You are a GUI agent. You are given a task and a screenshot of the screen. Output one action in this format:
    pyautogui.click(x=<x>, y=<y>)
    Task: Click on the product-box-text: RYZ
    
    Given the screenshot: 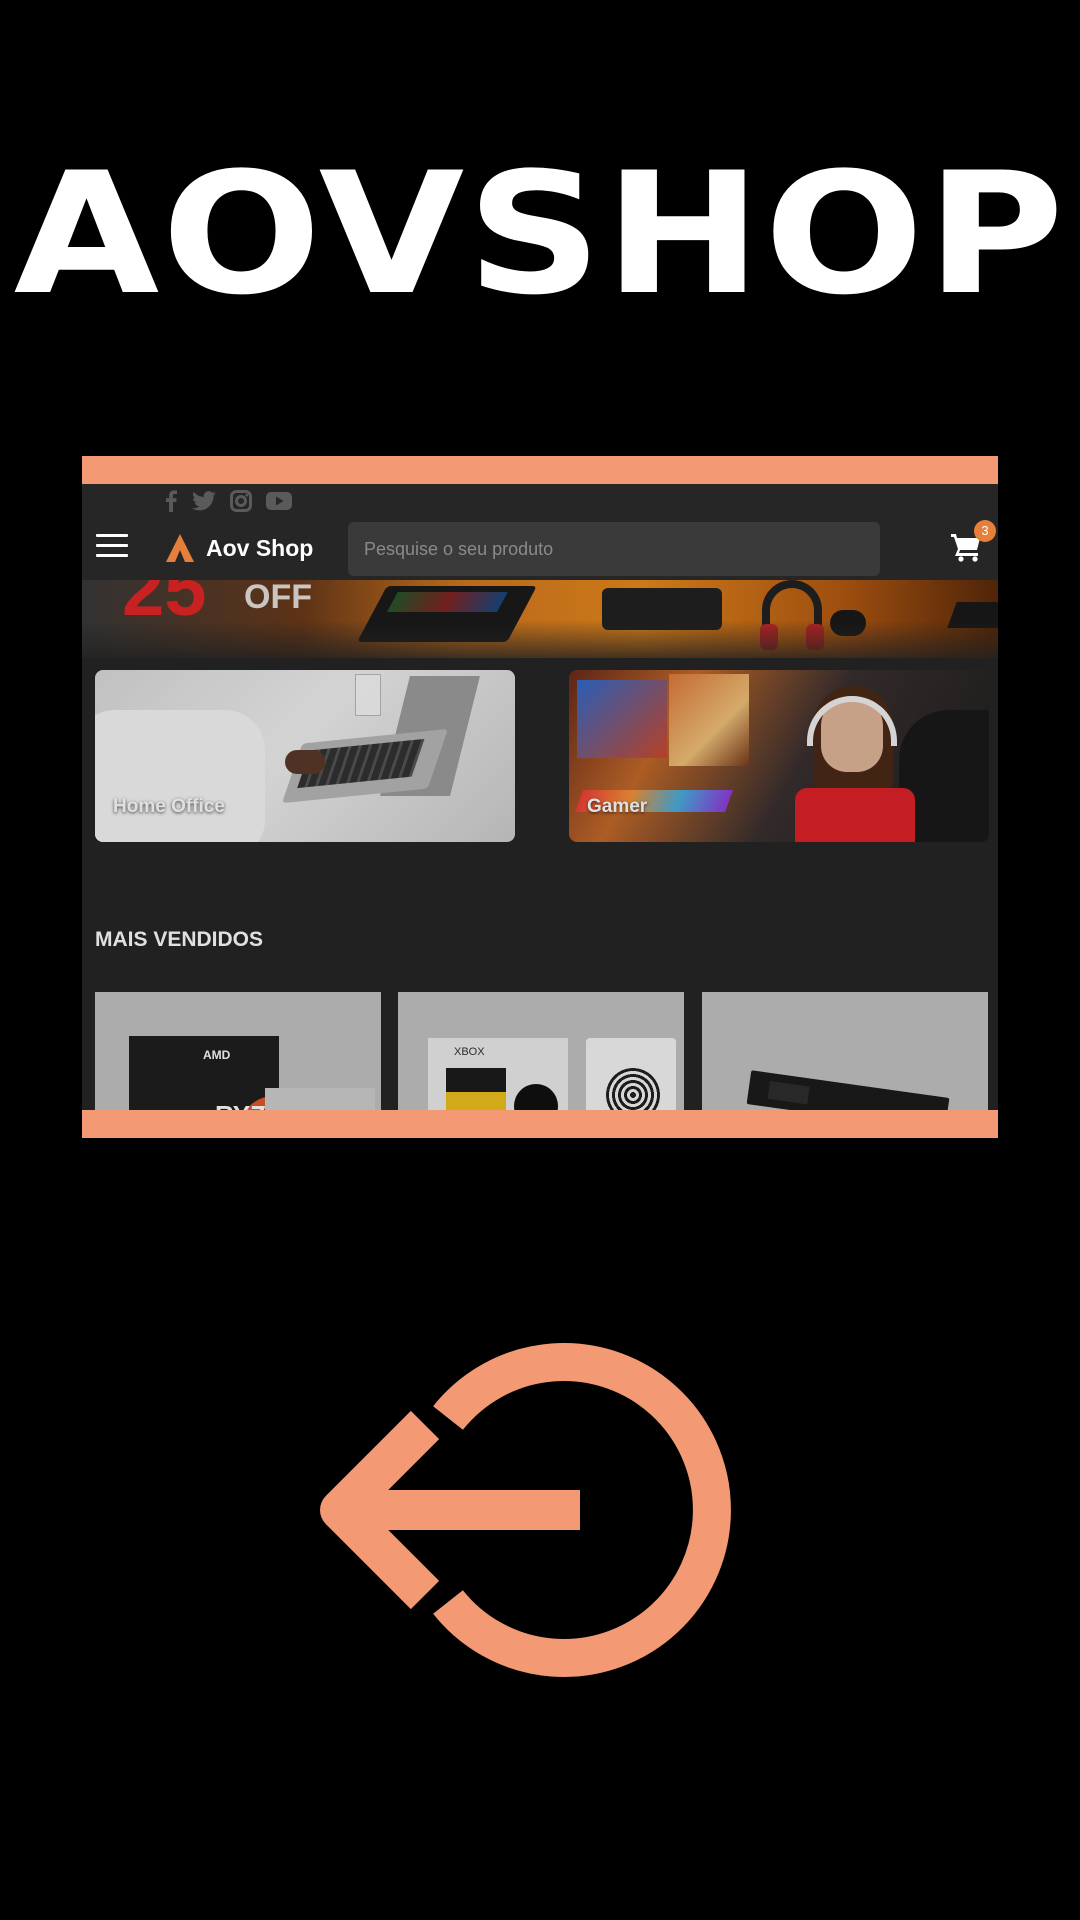 What is the action you would take?
    pyautogui.click(x=240, y=1105)
    